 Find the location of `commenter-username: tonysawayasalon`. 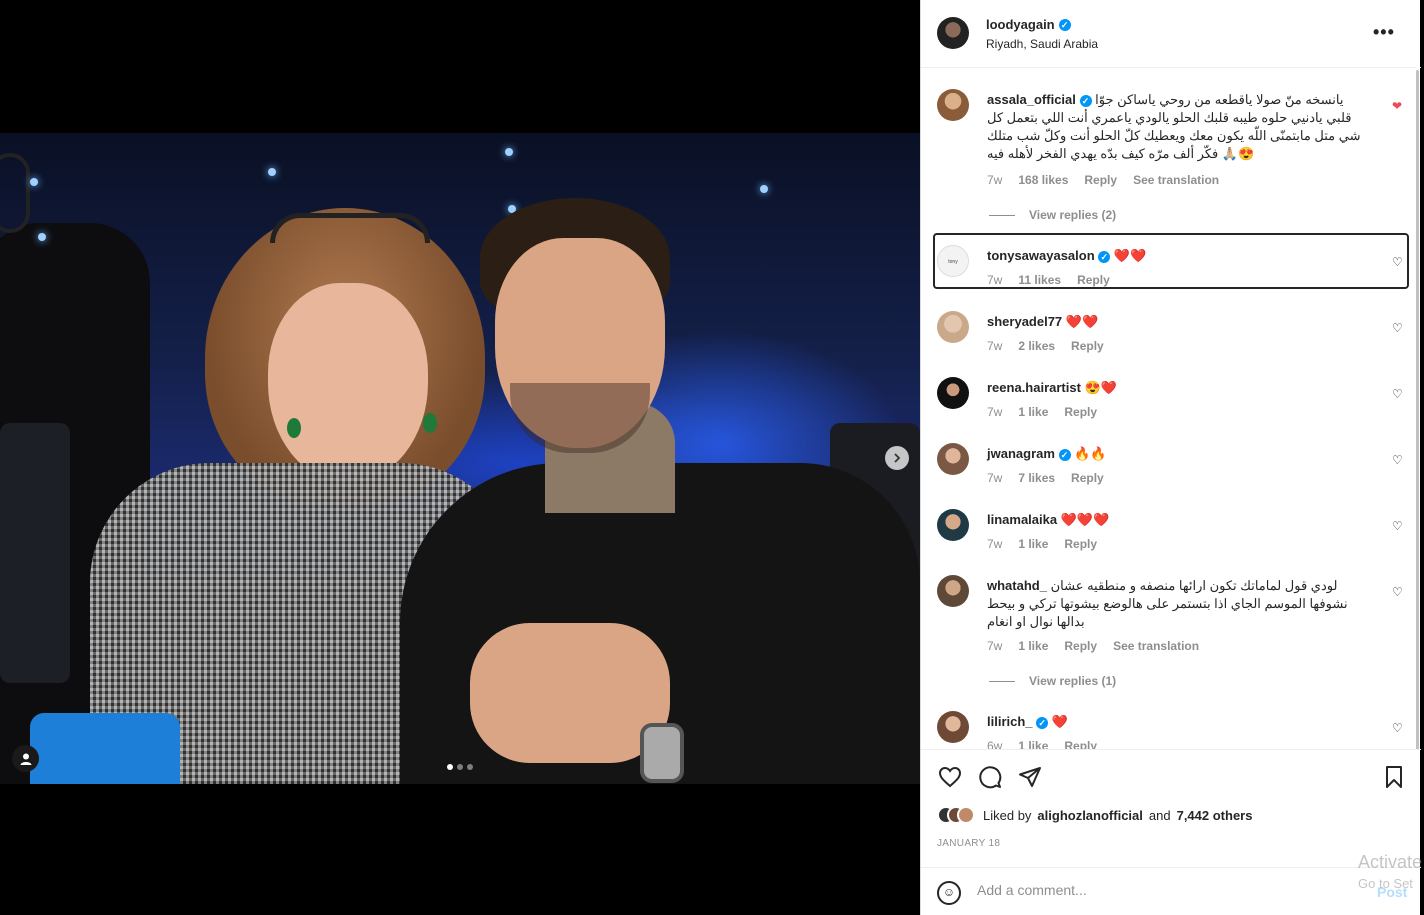

commenter-username: tonysawayasalon is located at coordinates (1041, 255).